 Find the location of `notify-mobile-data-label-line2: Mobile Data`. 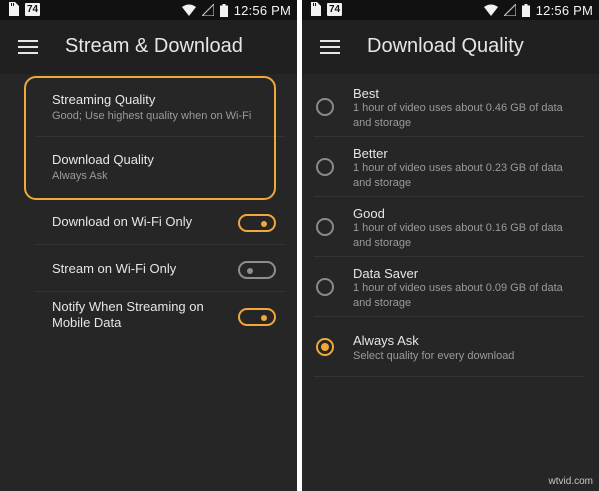

notify-mobile-data-label-line2: Mobile Data is located at coordinates (87, 322).